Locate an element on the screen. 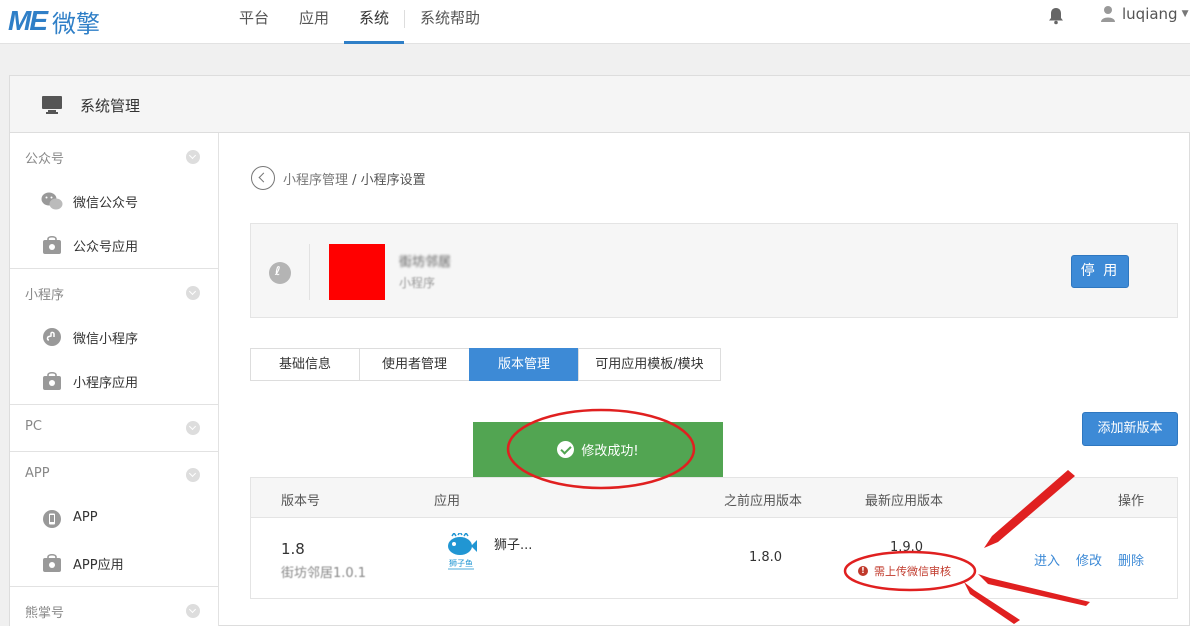 The image size is (1190, 626). app-logo: 狮子鱼 is located at coordinates (462, 551).